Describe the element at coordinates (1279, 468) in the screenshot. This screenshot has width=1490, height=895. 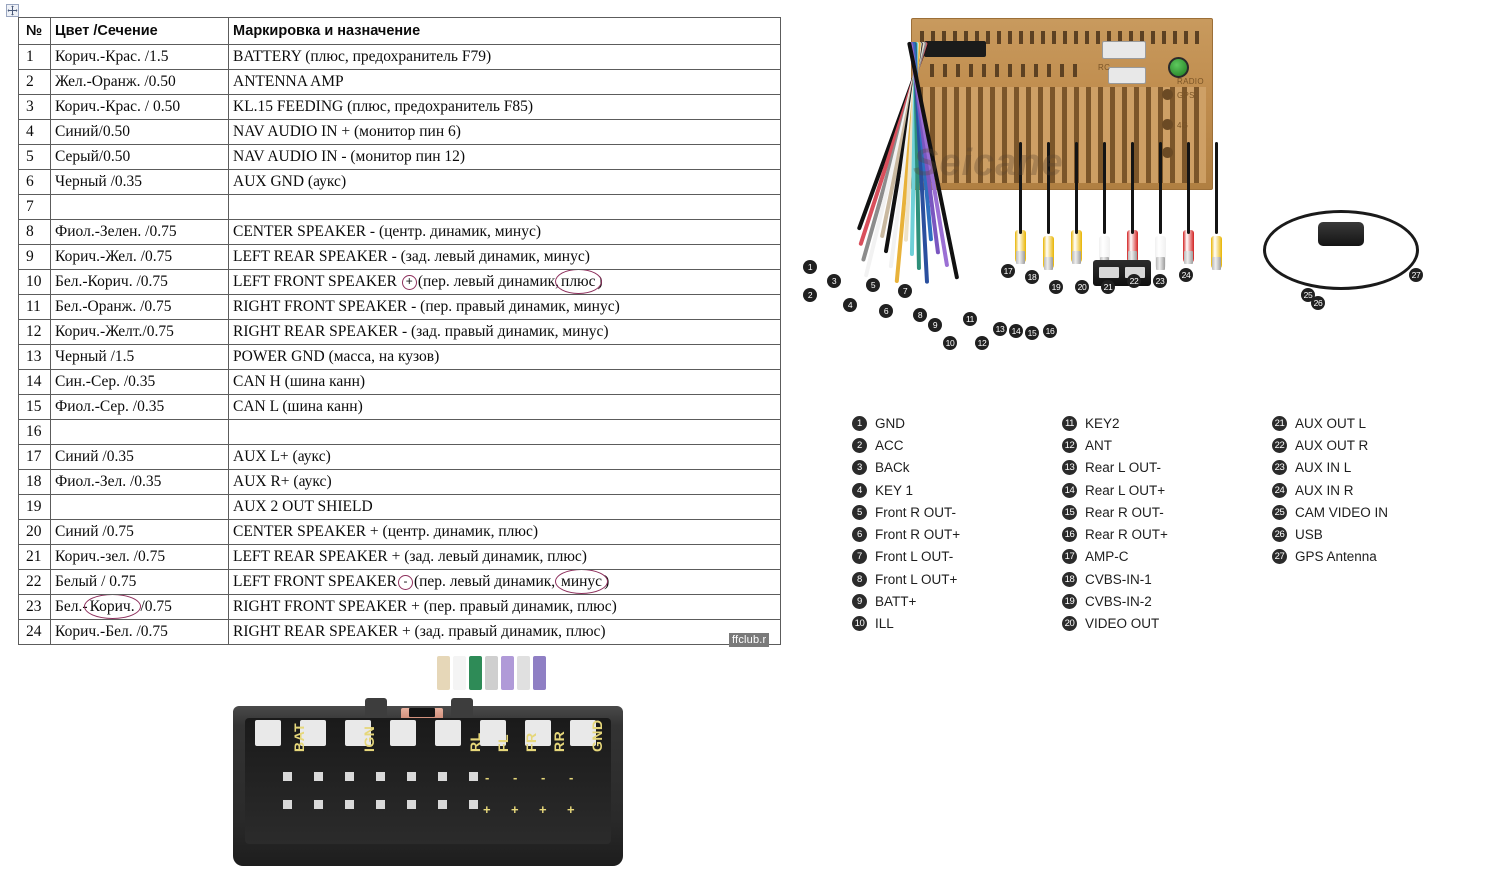
I see `legend-number-badge: 23` at that location.